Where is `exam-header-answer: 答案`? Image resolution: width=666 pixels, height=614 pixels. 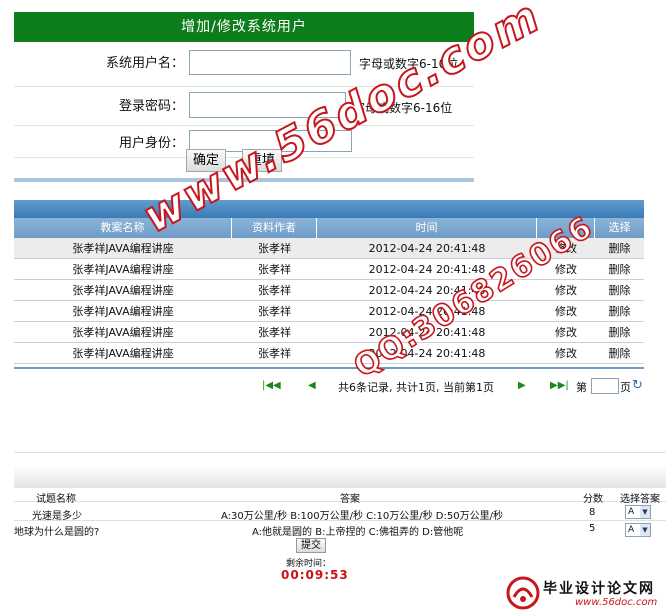
exam-header-answer: 答案 is located at coordinates (350, 499).